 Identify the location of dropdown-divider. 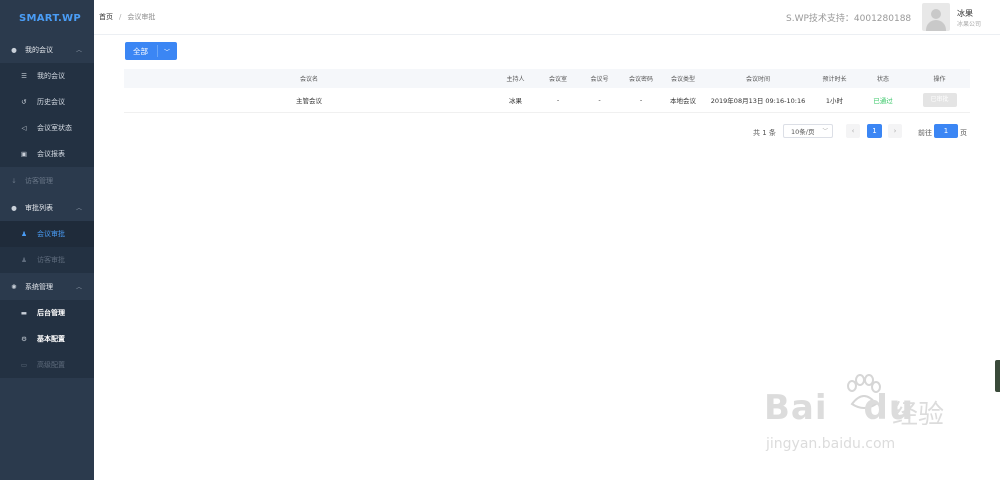
(157, 51).